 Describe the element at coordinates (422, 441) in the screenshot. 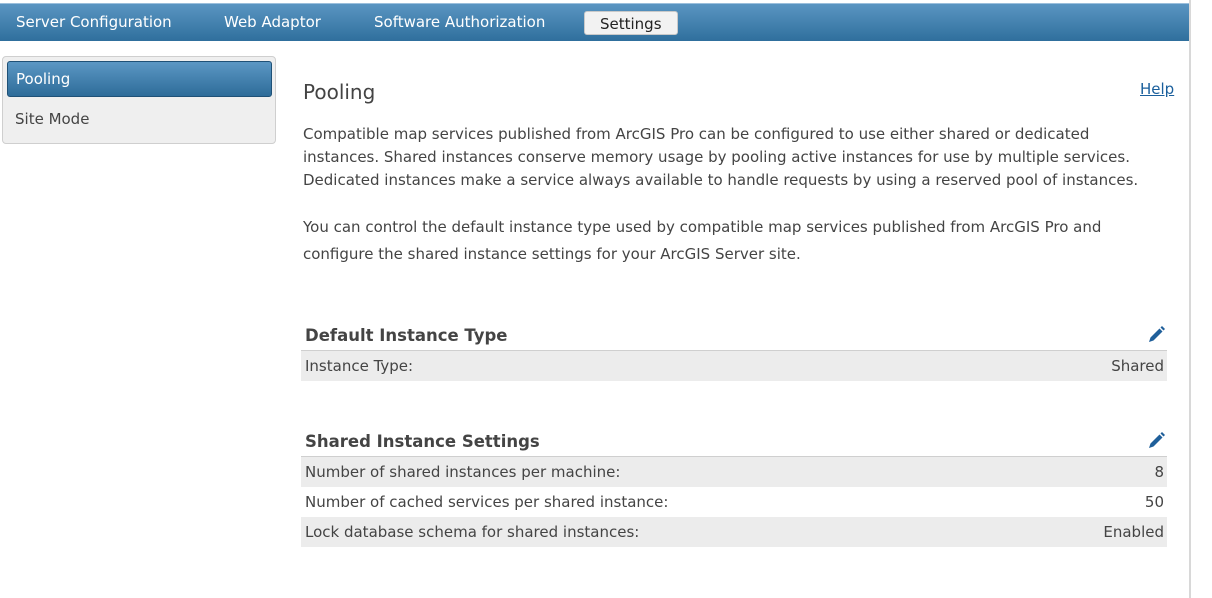

I see `section-title-shared-instance-settings: Shared Instance Settings` at that location.